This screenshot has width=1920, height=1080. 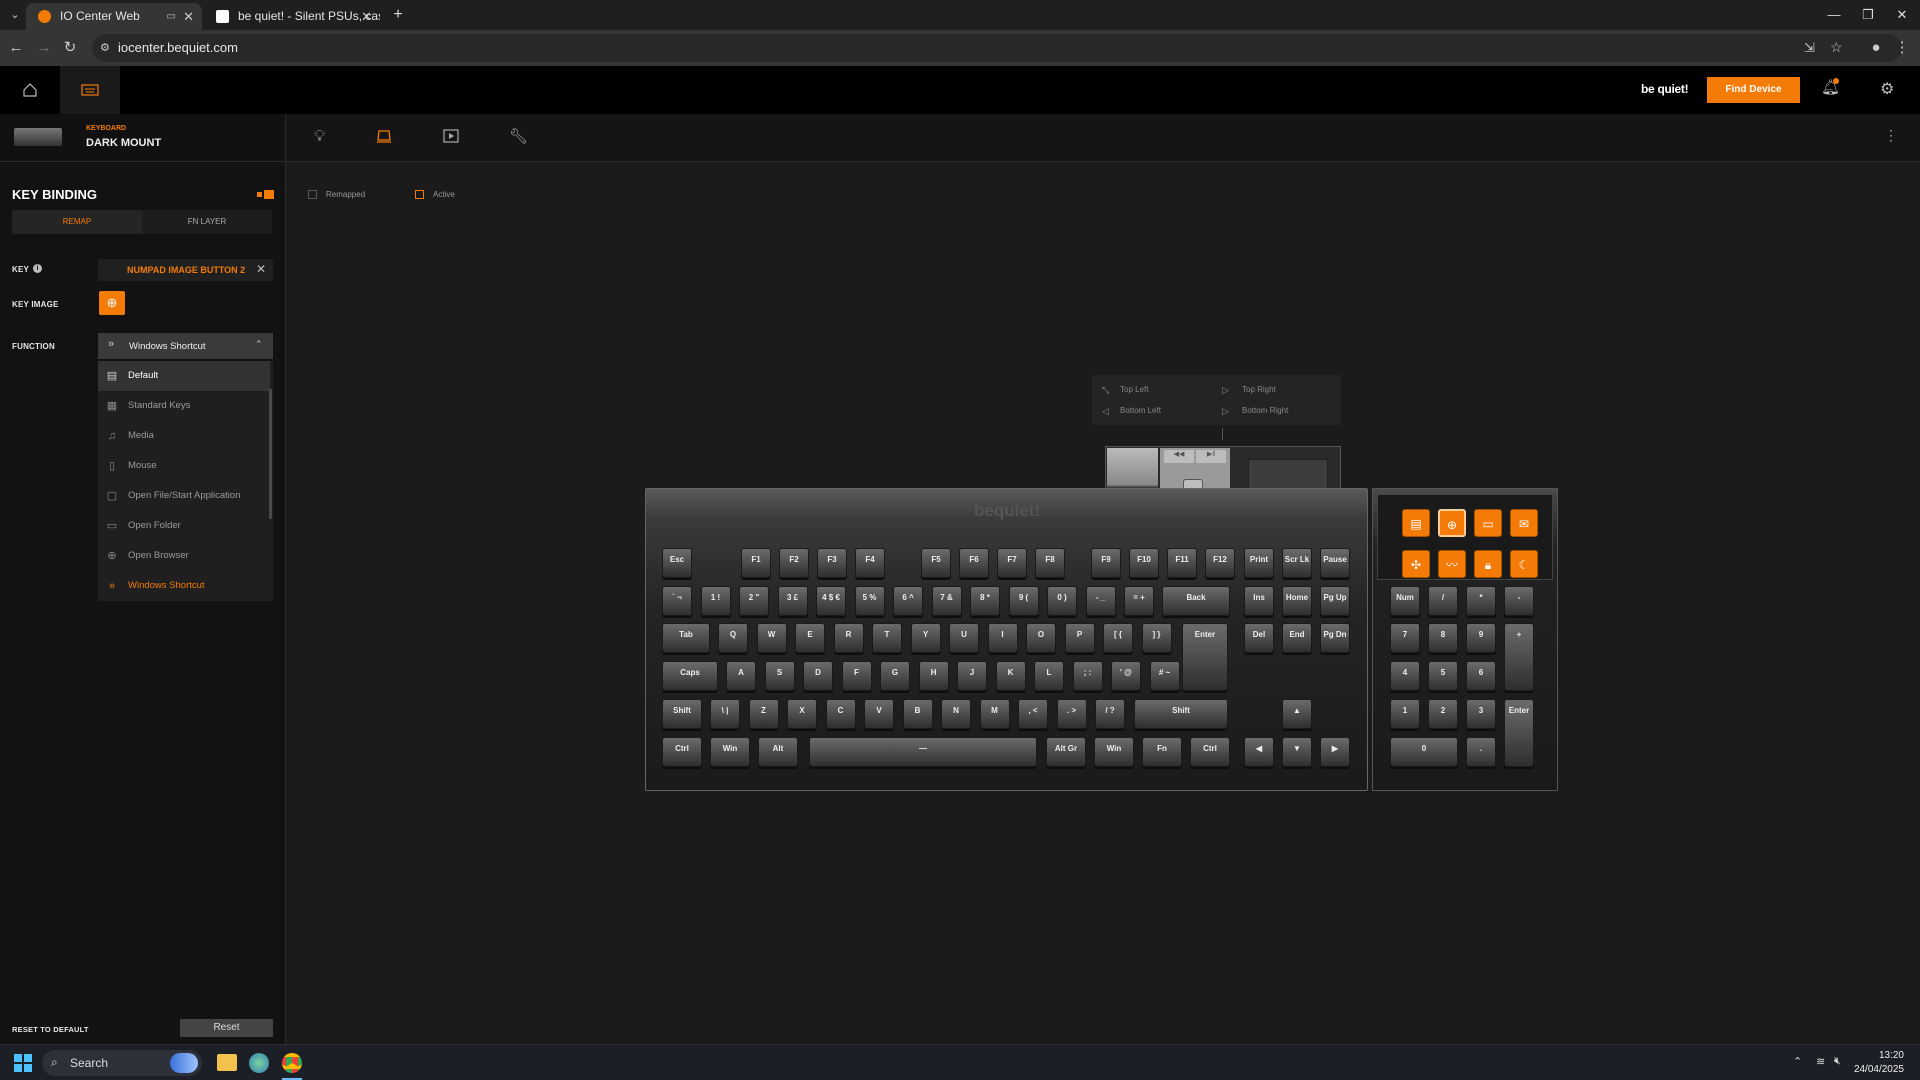 I want to click on notifications-bell-icon: 🔔︎, so click(x=1831, y=89).